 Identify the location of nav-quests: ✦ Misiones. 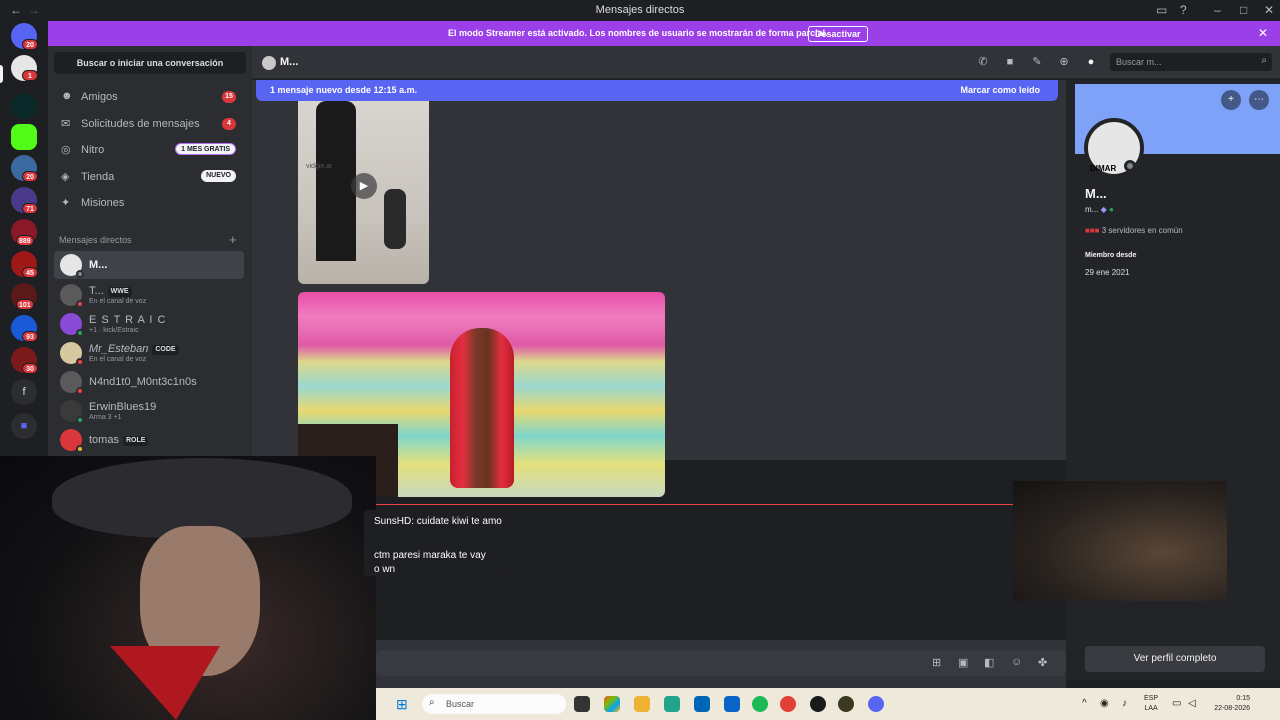
(150, 203).